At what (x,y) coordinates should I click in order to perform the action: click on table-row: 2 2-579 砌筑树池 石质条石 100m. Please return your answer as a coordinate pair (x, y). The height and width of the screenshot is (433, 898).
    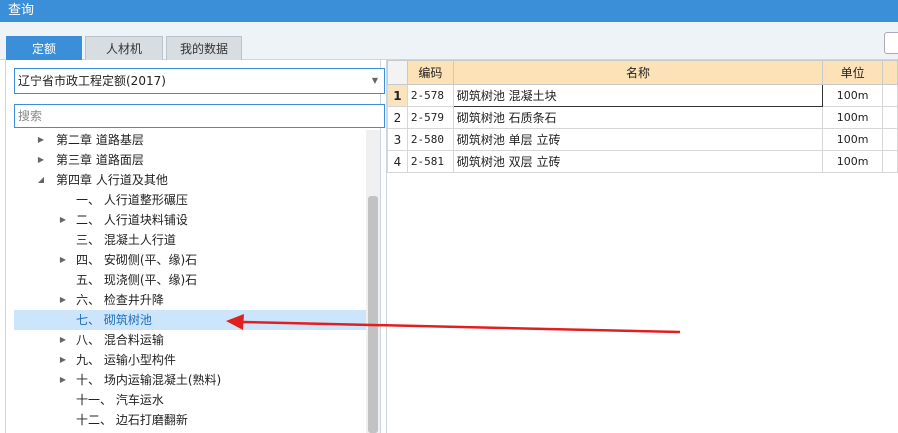
    Looking at the image, I should click on (642, 117).